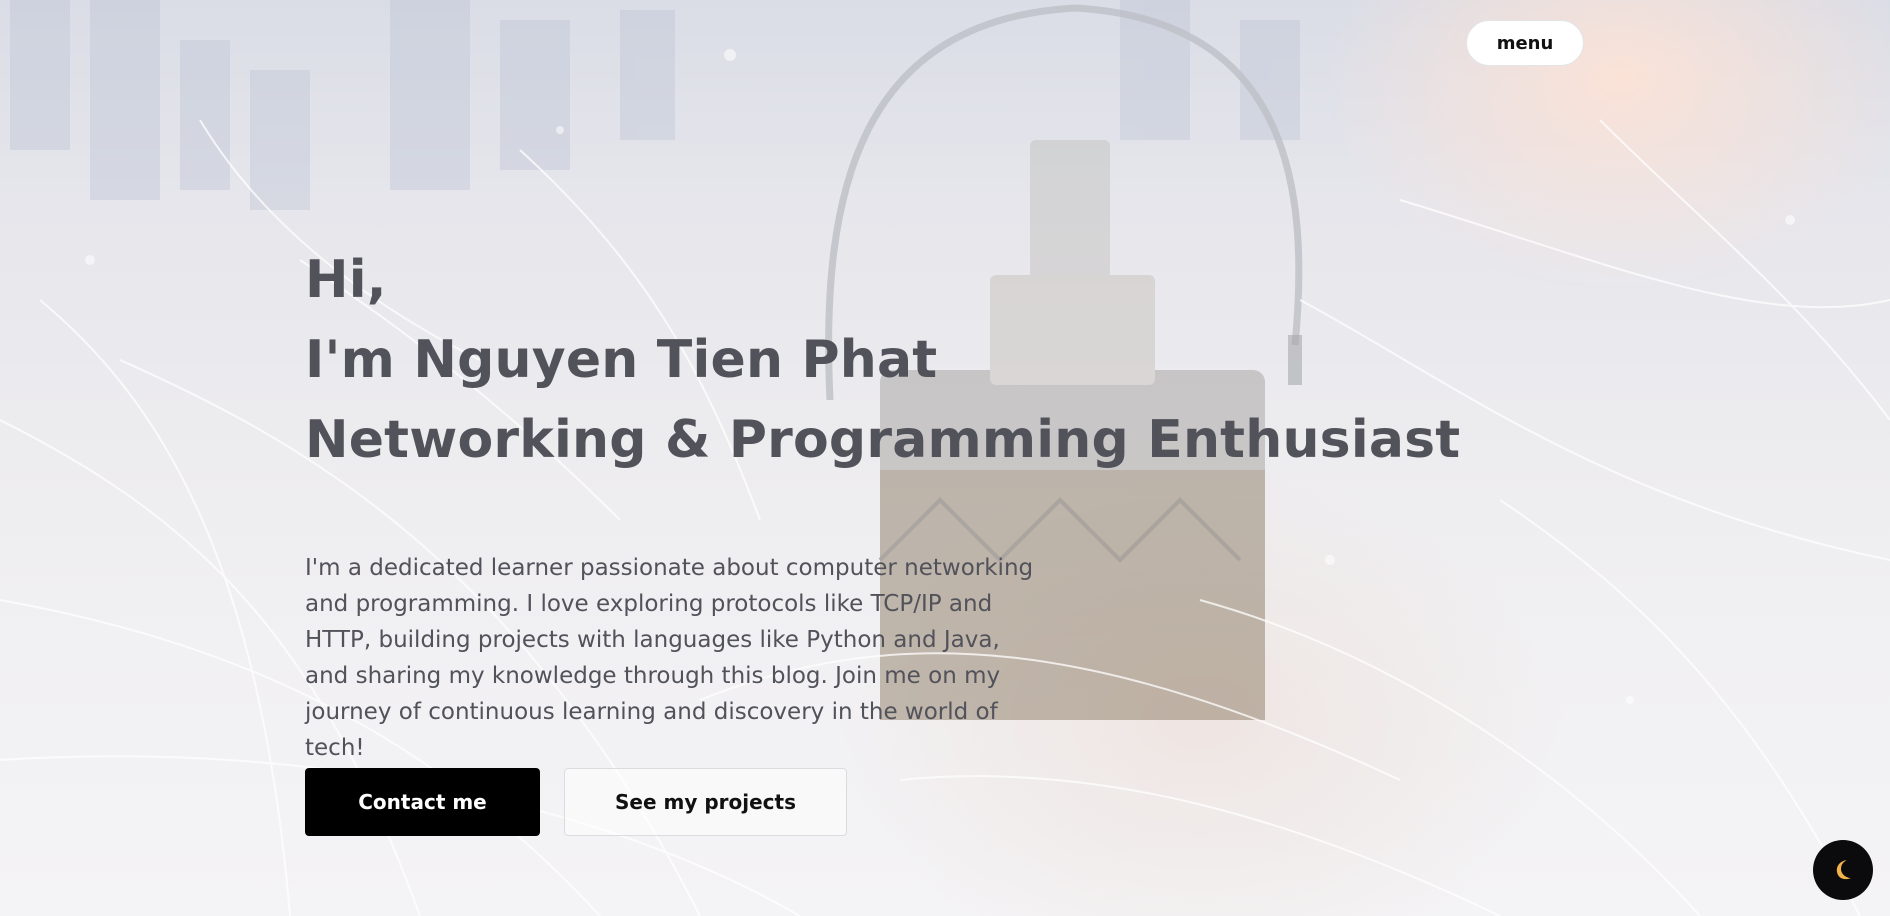 This screenshot has width=1890, height=916. I want to click on hero-name: I'm Nguyen Tien Phat, so click(621, 360).